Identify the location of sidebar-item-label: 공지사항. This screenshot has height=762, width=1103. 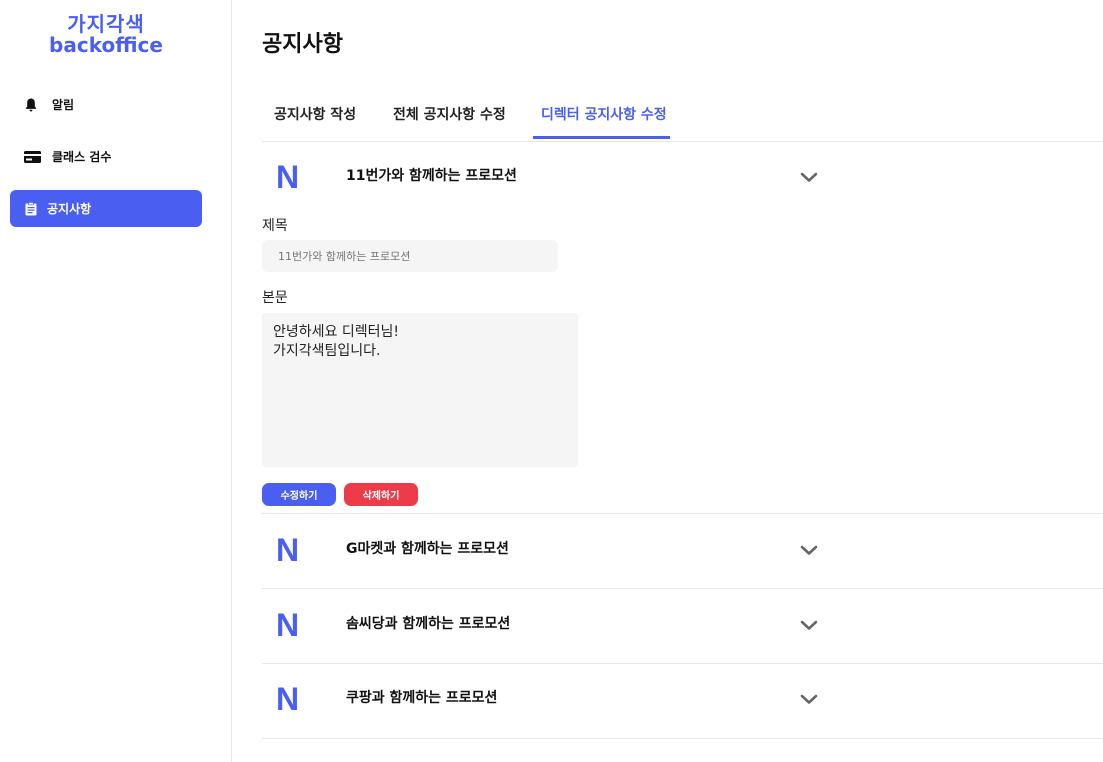
(69, 209).